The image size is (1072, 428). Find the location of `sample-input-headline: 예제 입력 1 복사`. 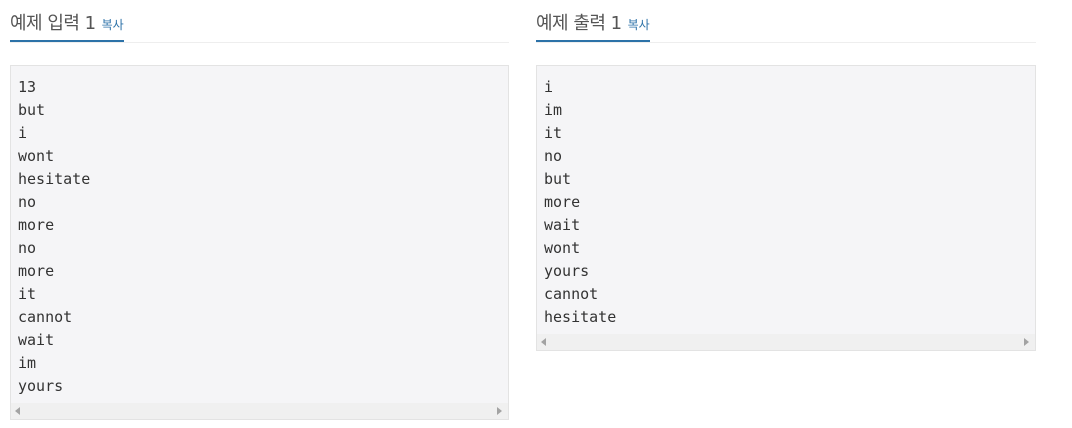

sample-input-headline: 예제 입력 1 복사 is located at coordinates (259, 21).